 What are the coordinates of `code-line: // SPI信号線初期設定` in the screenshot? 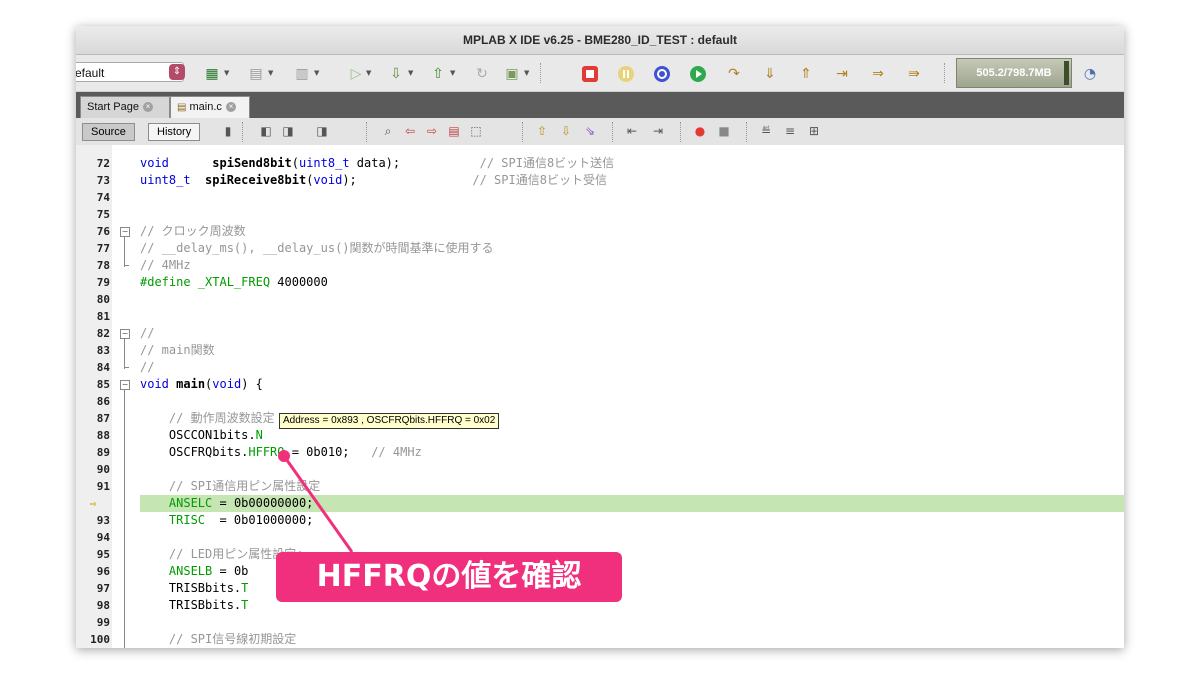 It's located at (218, 639).